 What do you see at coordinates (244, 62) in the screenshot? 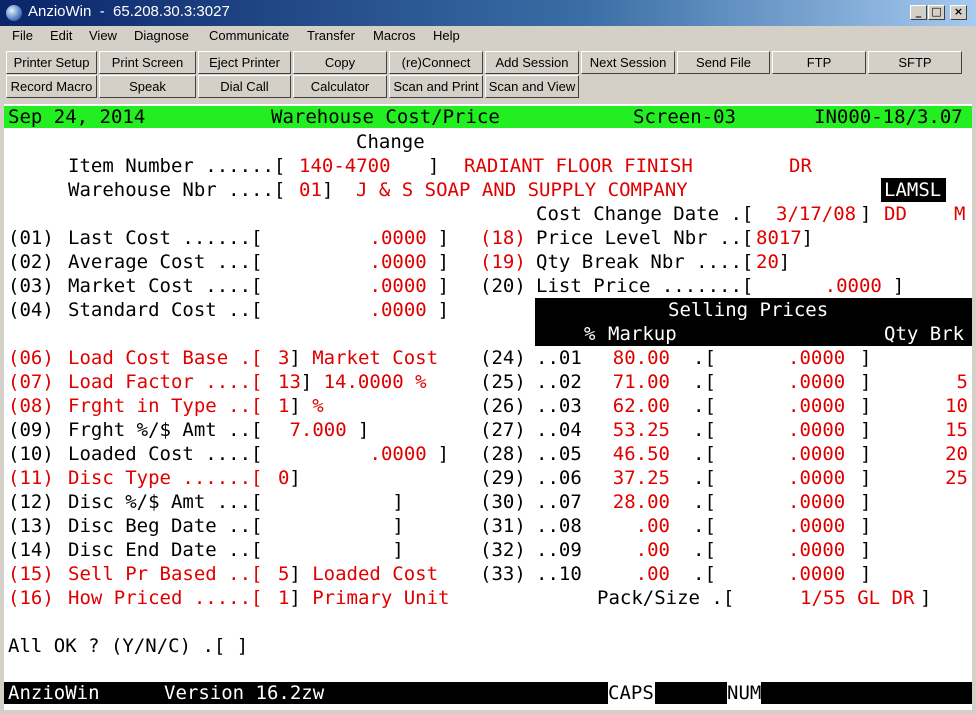
I see `eject-printer-button: Eject Printer` at bounding box center [244, 62].